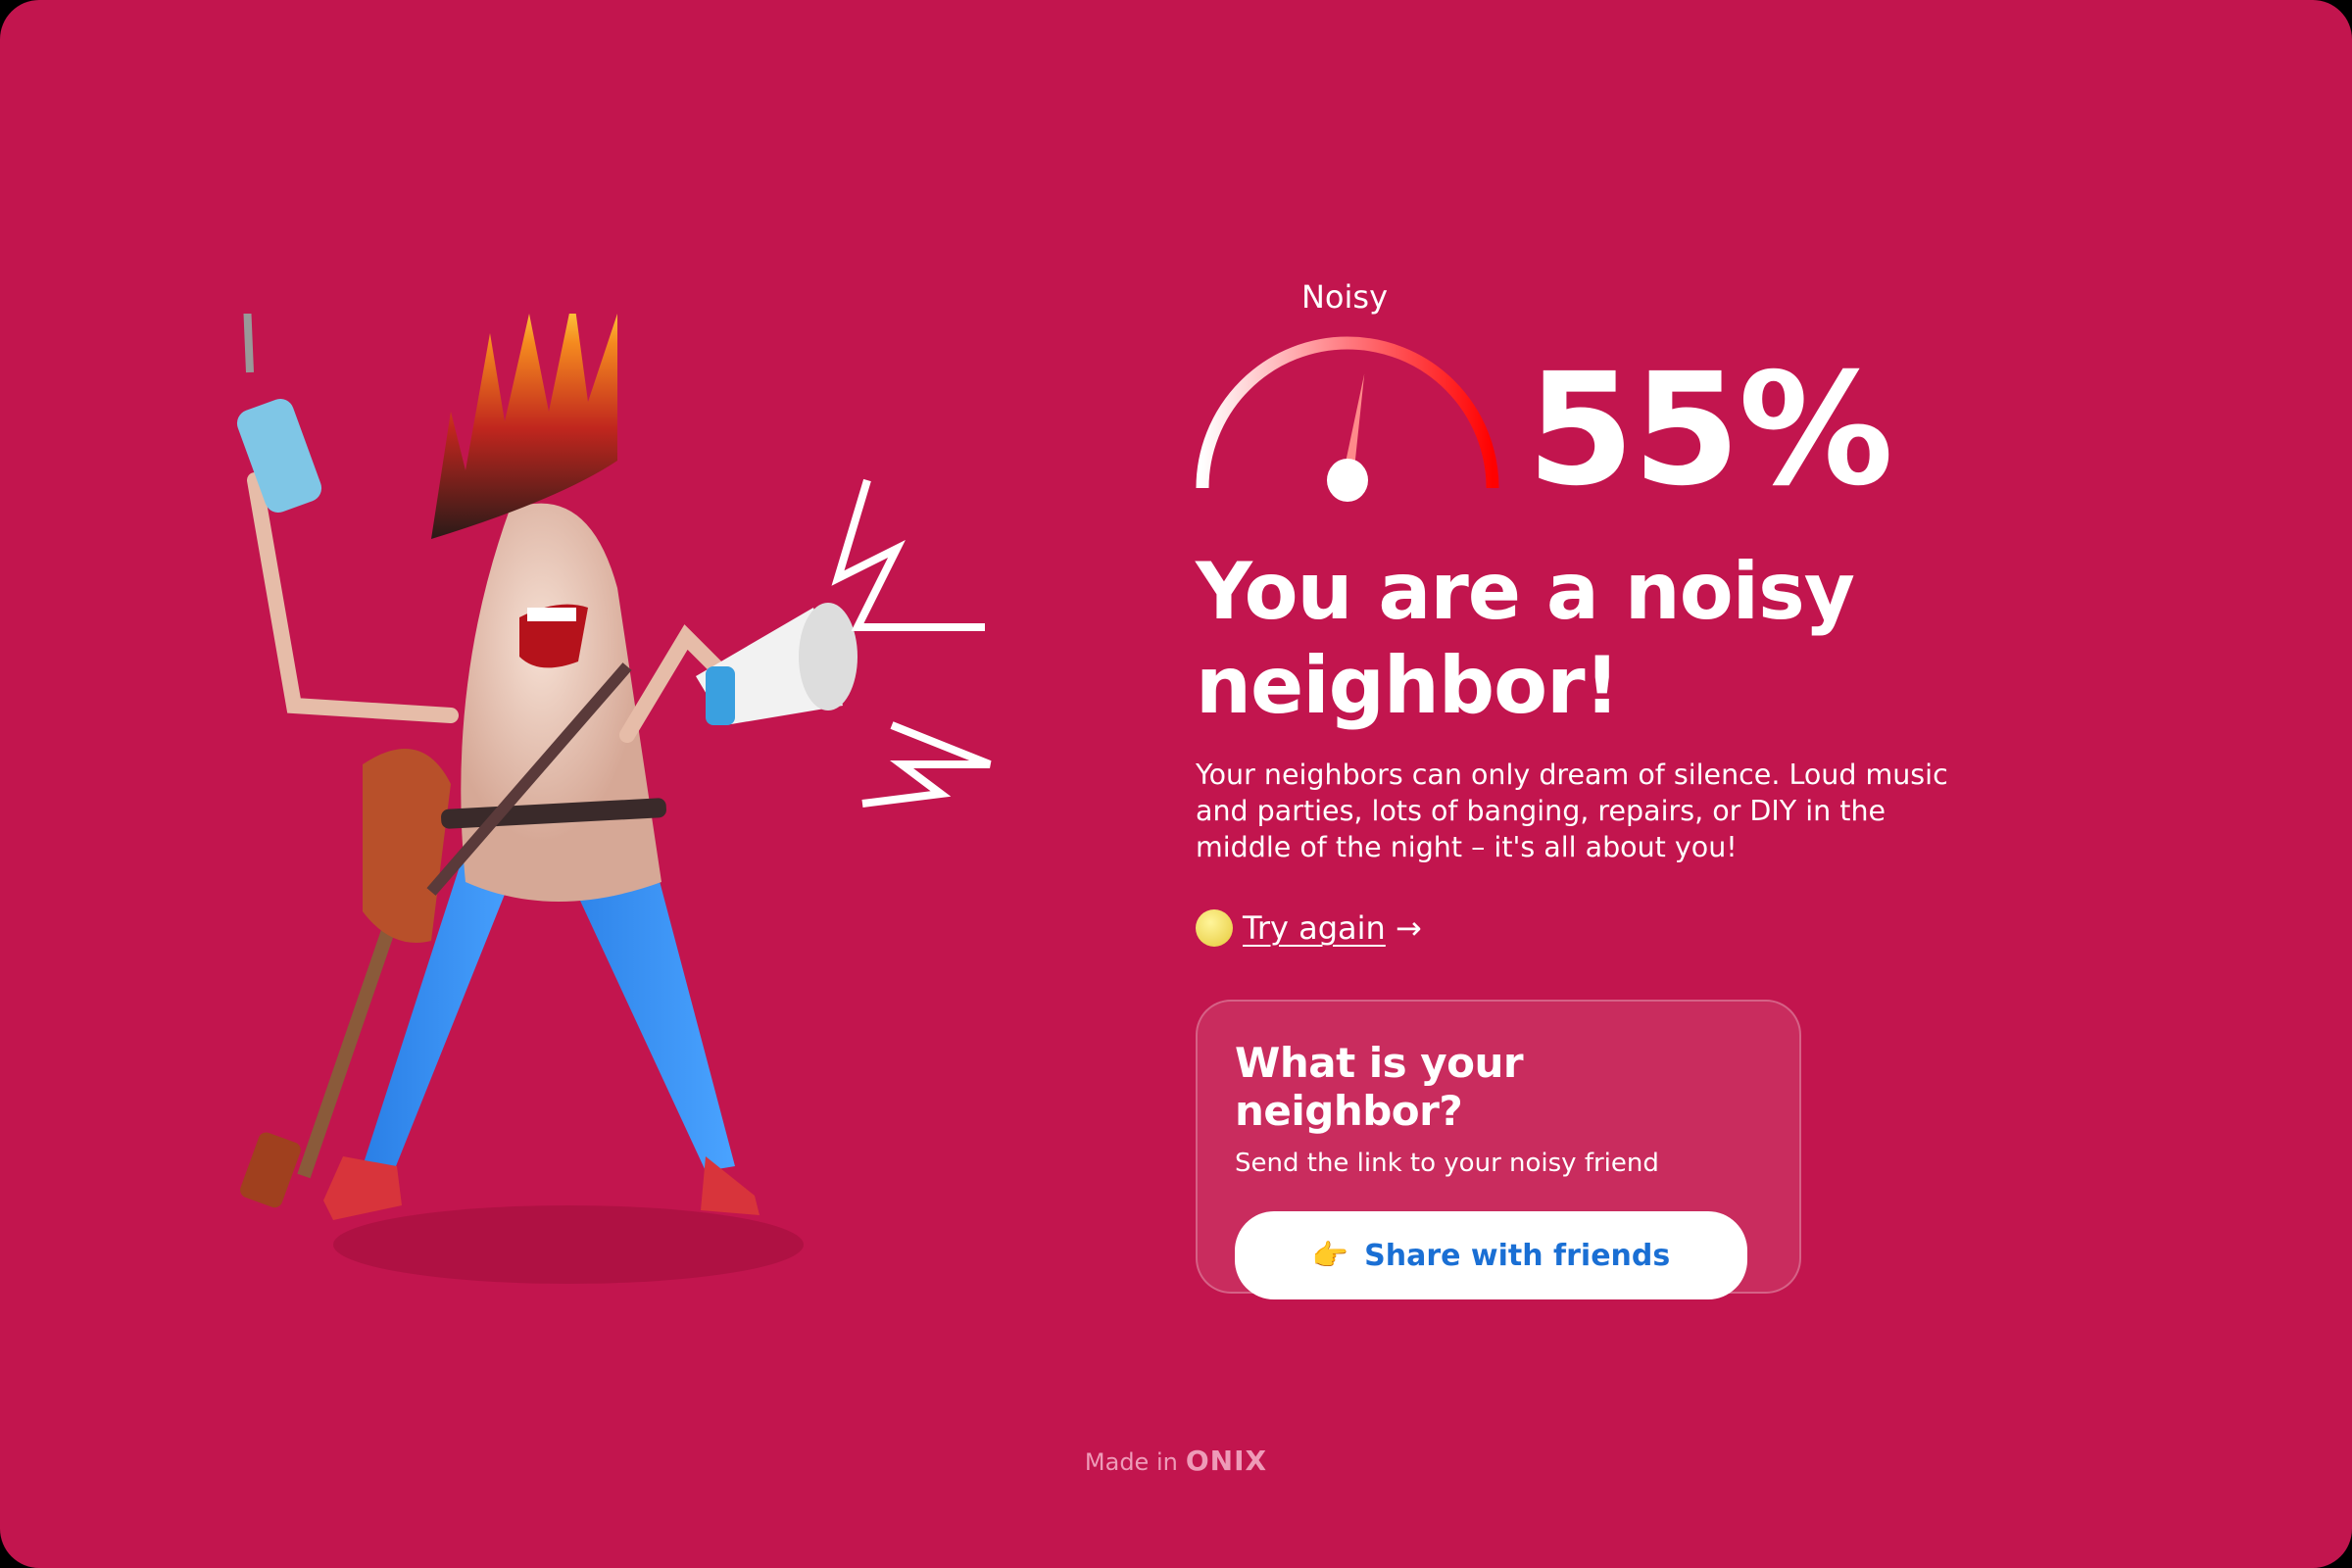 This screenshot has height=1568, width=2352. I want to click on arrow-right-icon: →, so click(1408, 928).